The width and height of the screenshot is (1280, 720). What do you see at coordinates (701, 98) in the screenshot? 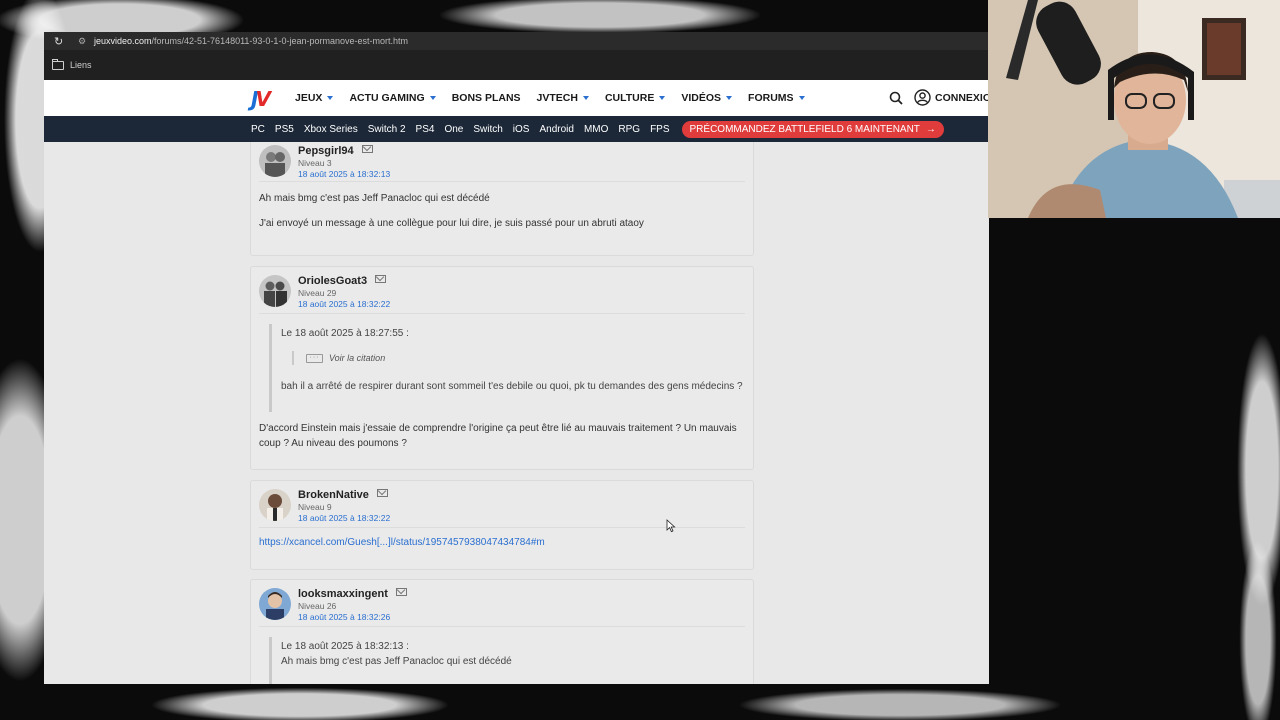
I see `menu-label: VIDÉOS` at bounding box center [701, 98].